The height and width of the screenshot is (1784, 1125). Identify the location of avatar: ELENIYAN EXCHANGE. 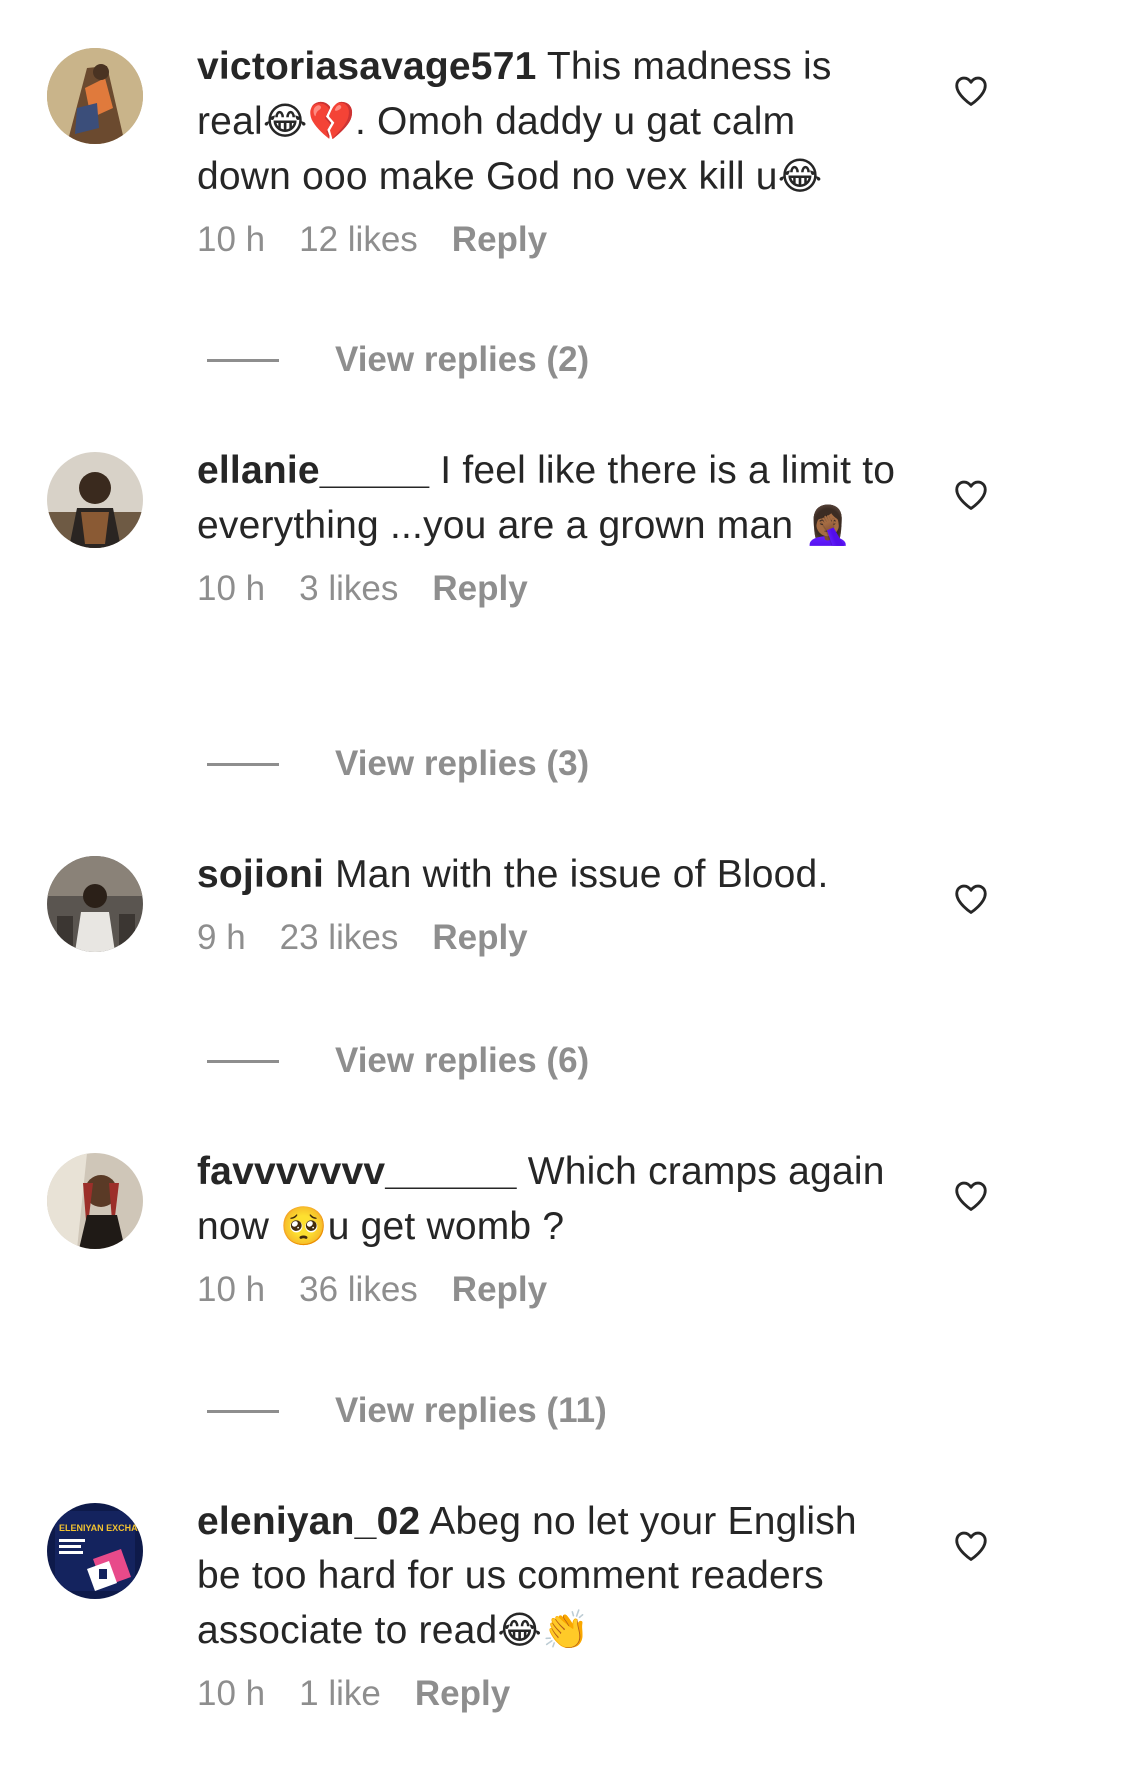
(95, 1551).